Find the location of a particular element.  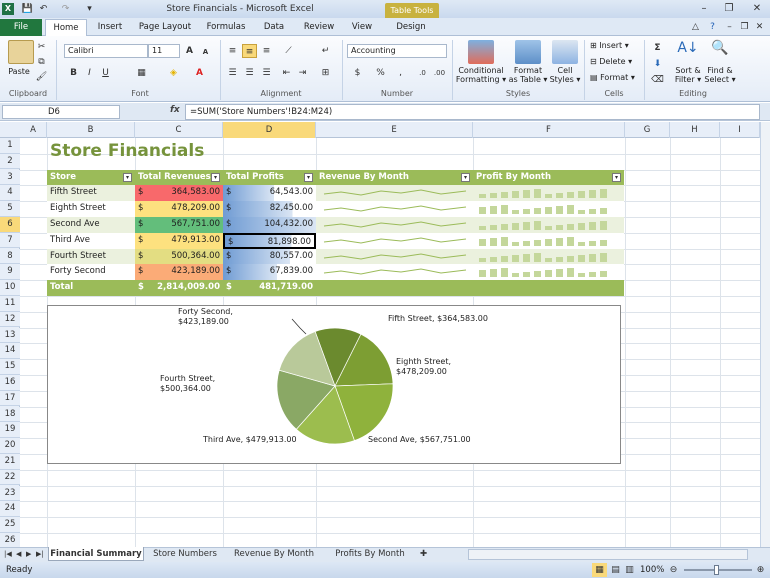

row-header-20: 20 is located at coordinates (10, 446).